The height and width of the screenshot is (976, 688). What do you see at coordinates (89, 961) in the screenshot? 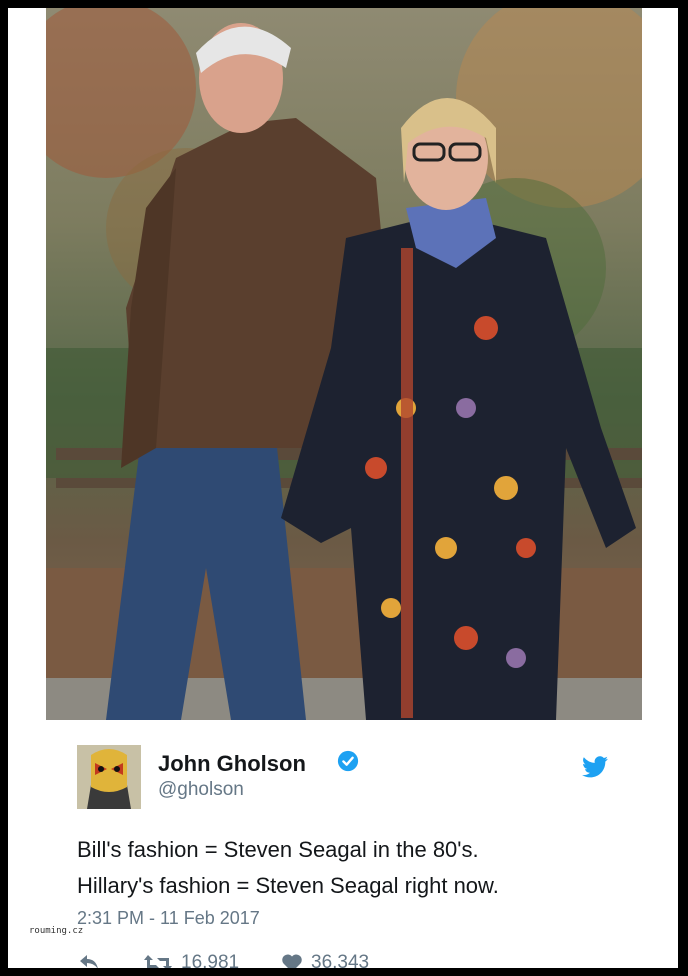
I see `reply-icon` at bounding box center [89, 961].